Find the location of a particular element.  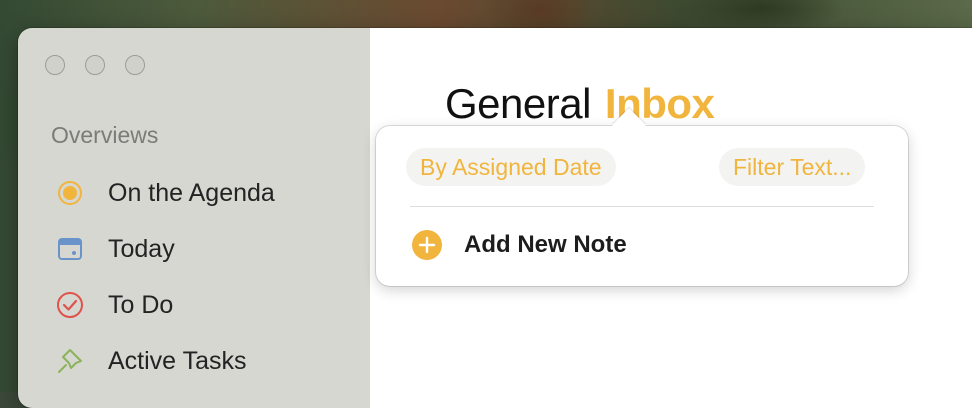

sidebar-item-label: On the Agenda is located at coordinates (191, 192).